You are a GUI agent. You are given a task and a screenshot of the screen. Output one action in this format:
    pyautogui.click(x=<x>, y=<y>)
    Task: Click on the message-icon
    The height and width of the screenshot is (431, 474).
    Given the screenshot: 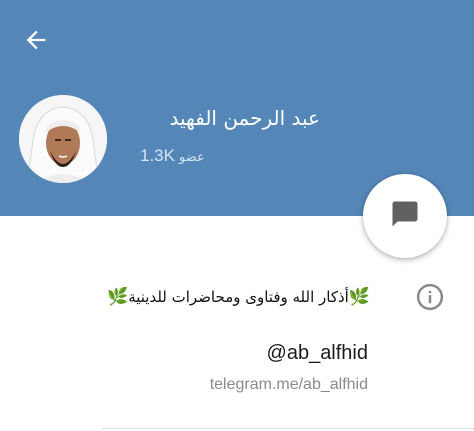 What is the action you would take?
    pyautogui.click(x=405, y=216)
    